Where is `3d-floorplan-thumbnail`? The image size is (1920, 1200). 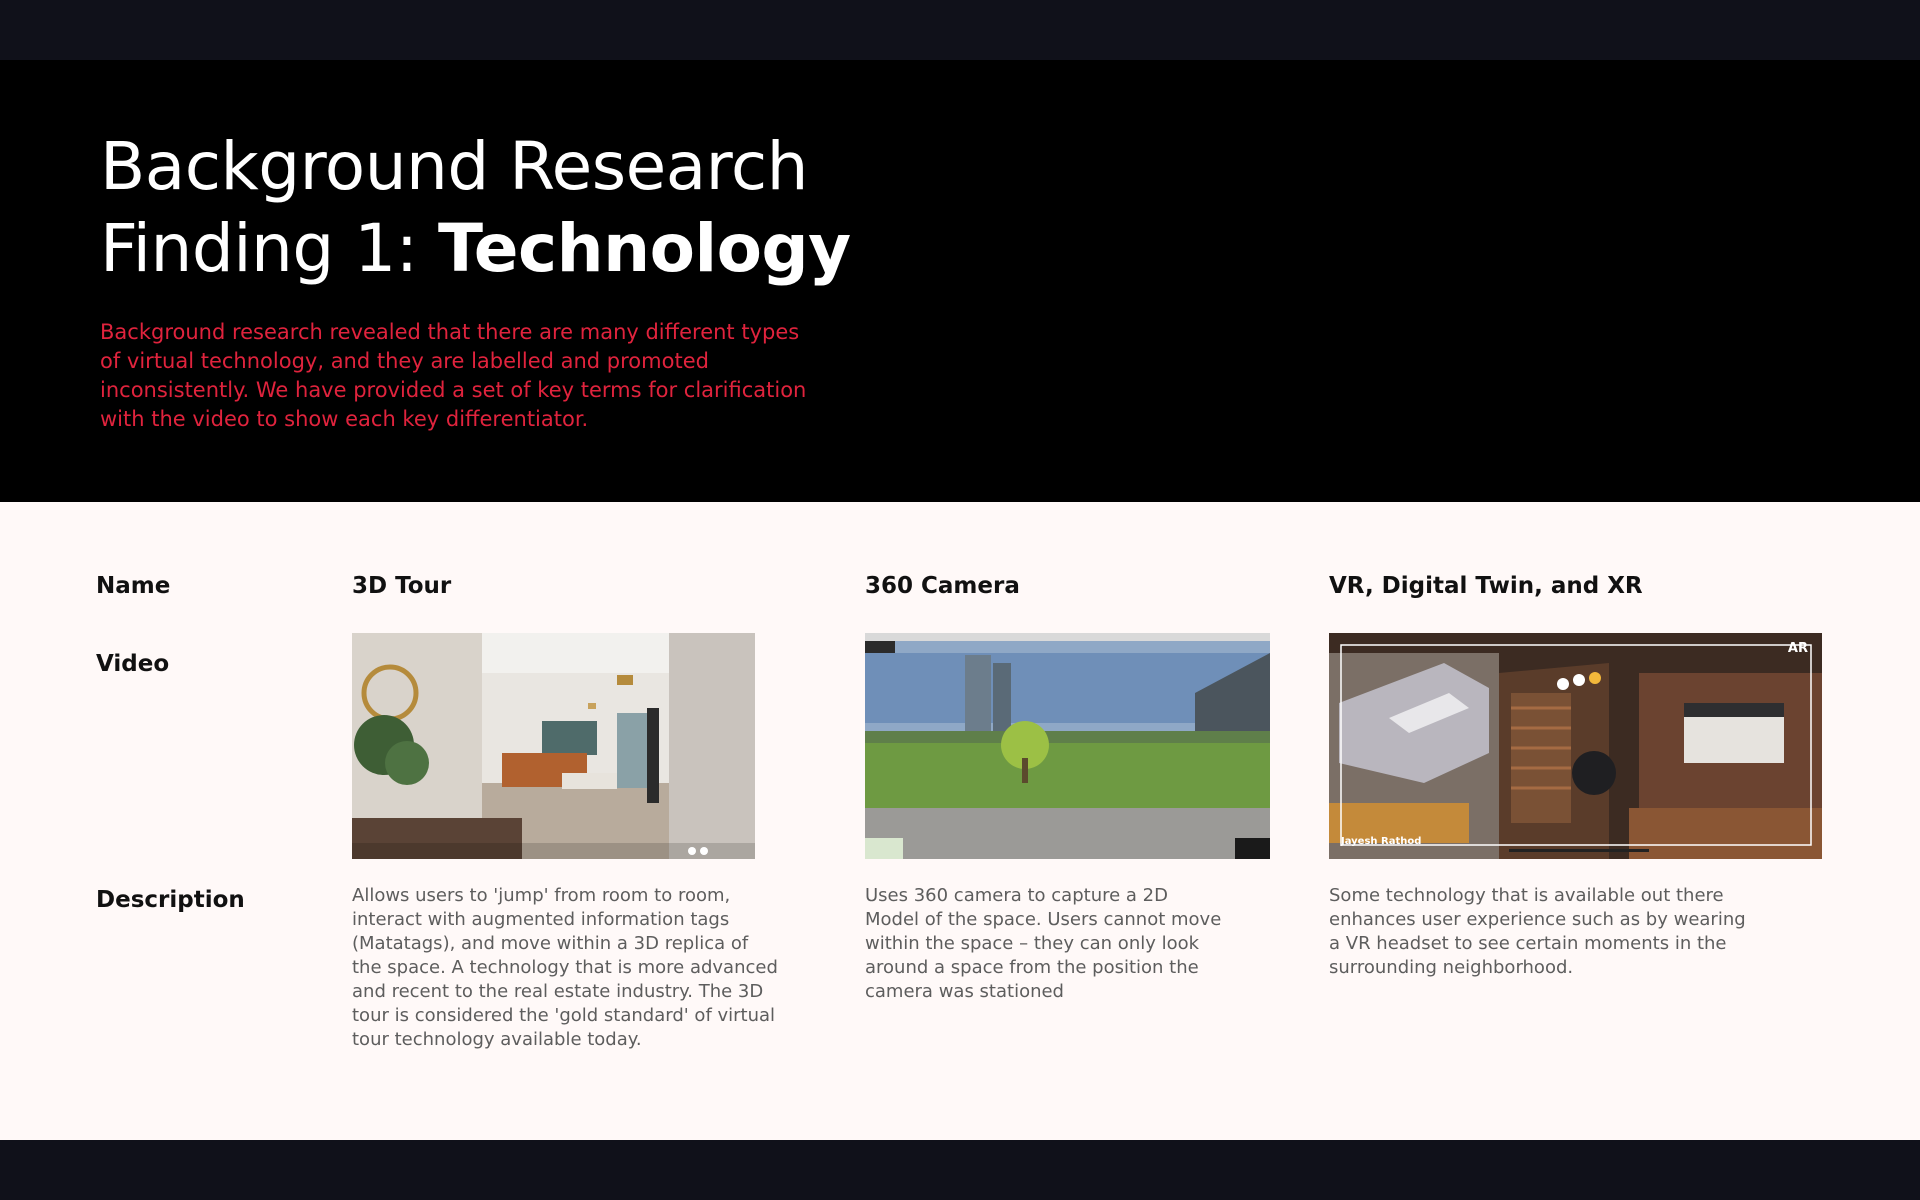 3d-floorplan-thumbnail is located at coordinates (1575, 746).